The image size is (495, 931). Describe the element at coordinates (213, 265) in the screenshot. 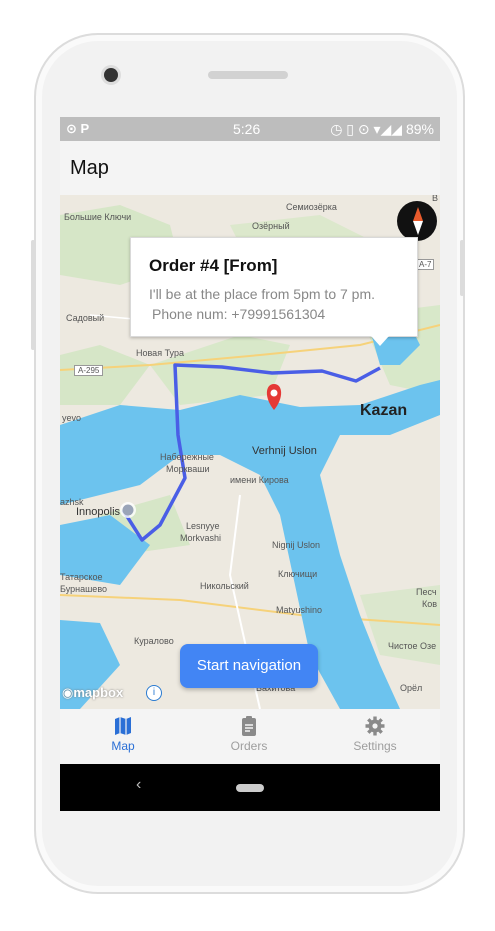

I see `callout-title: Order #4 [From]` at that location.